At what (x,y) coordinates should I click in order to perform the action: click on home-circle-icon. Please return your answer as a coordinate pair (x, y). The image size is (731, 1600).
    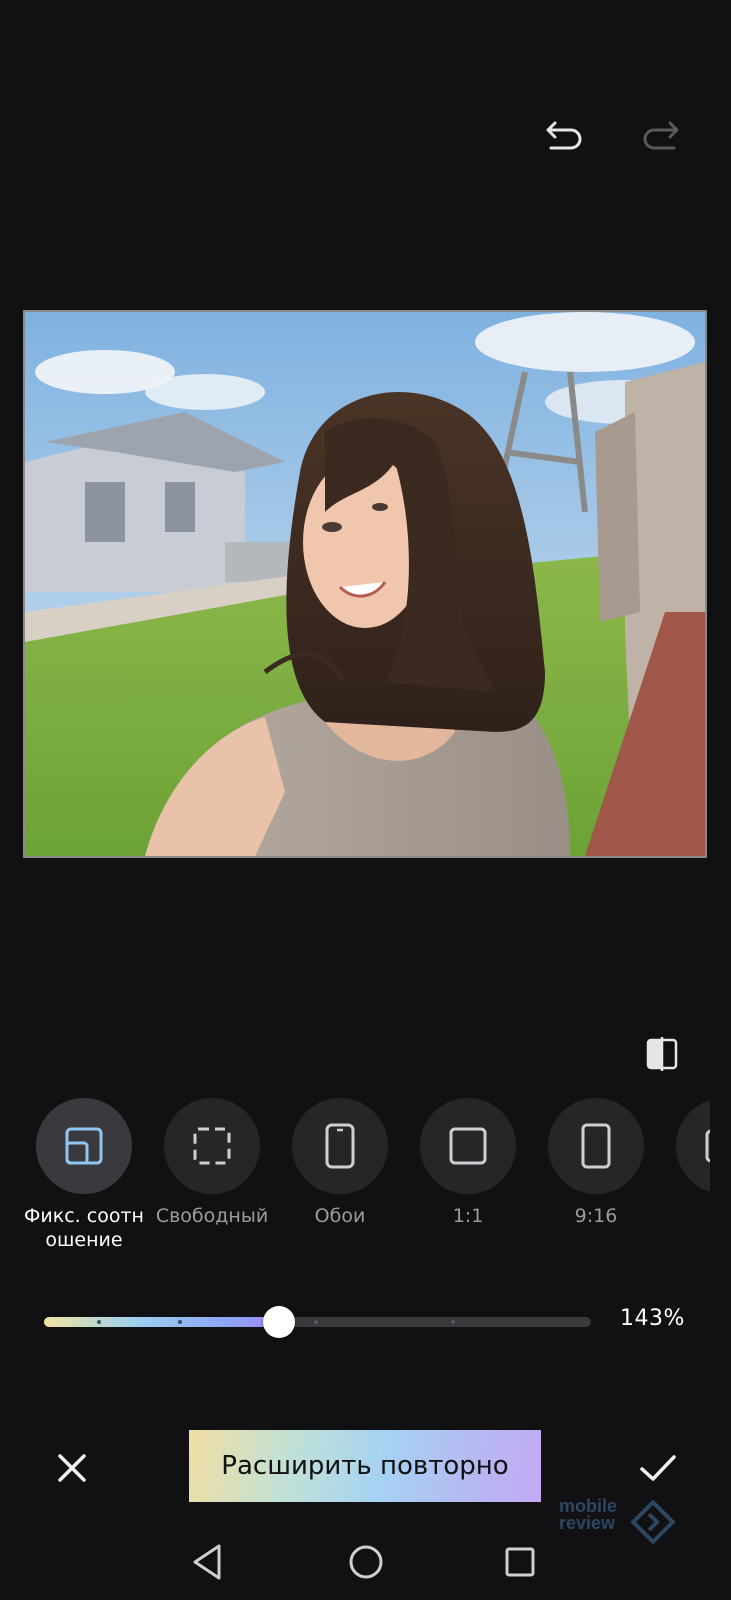
    Looking at the image, I should click on (366, 1562).